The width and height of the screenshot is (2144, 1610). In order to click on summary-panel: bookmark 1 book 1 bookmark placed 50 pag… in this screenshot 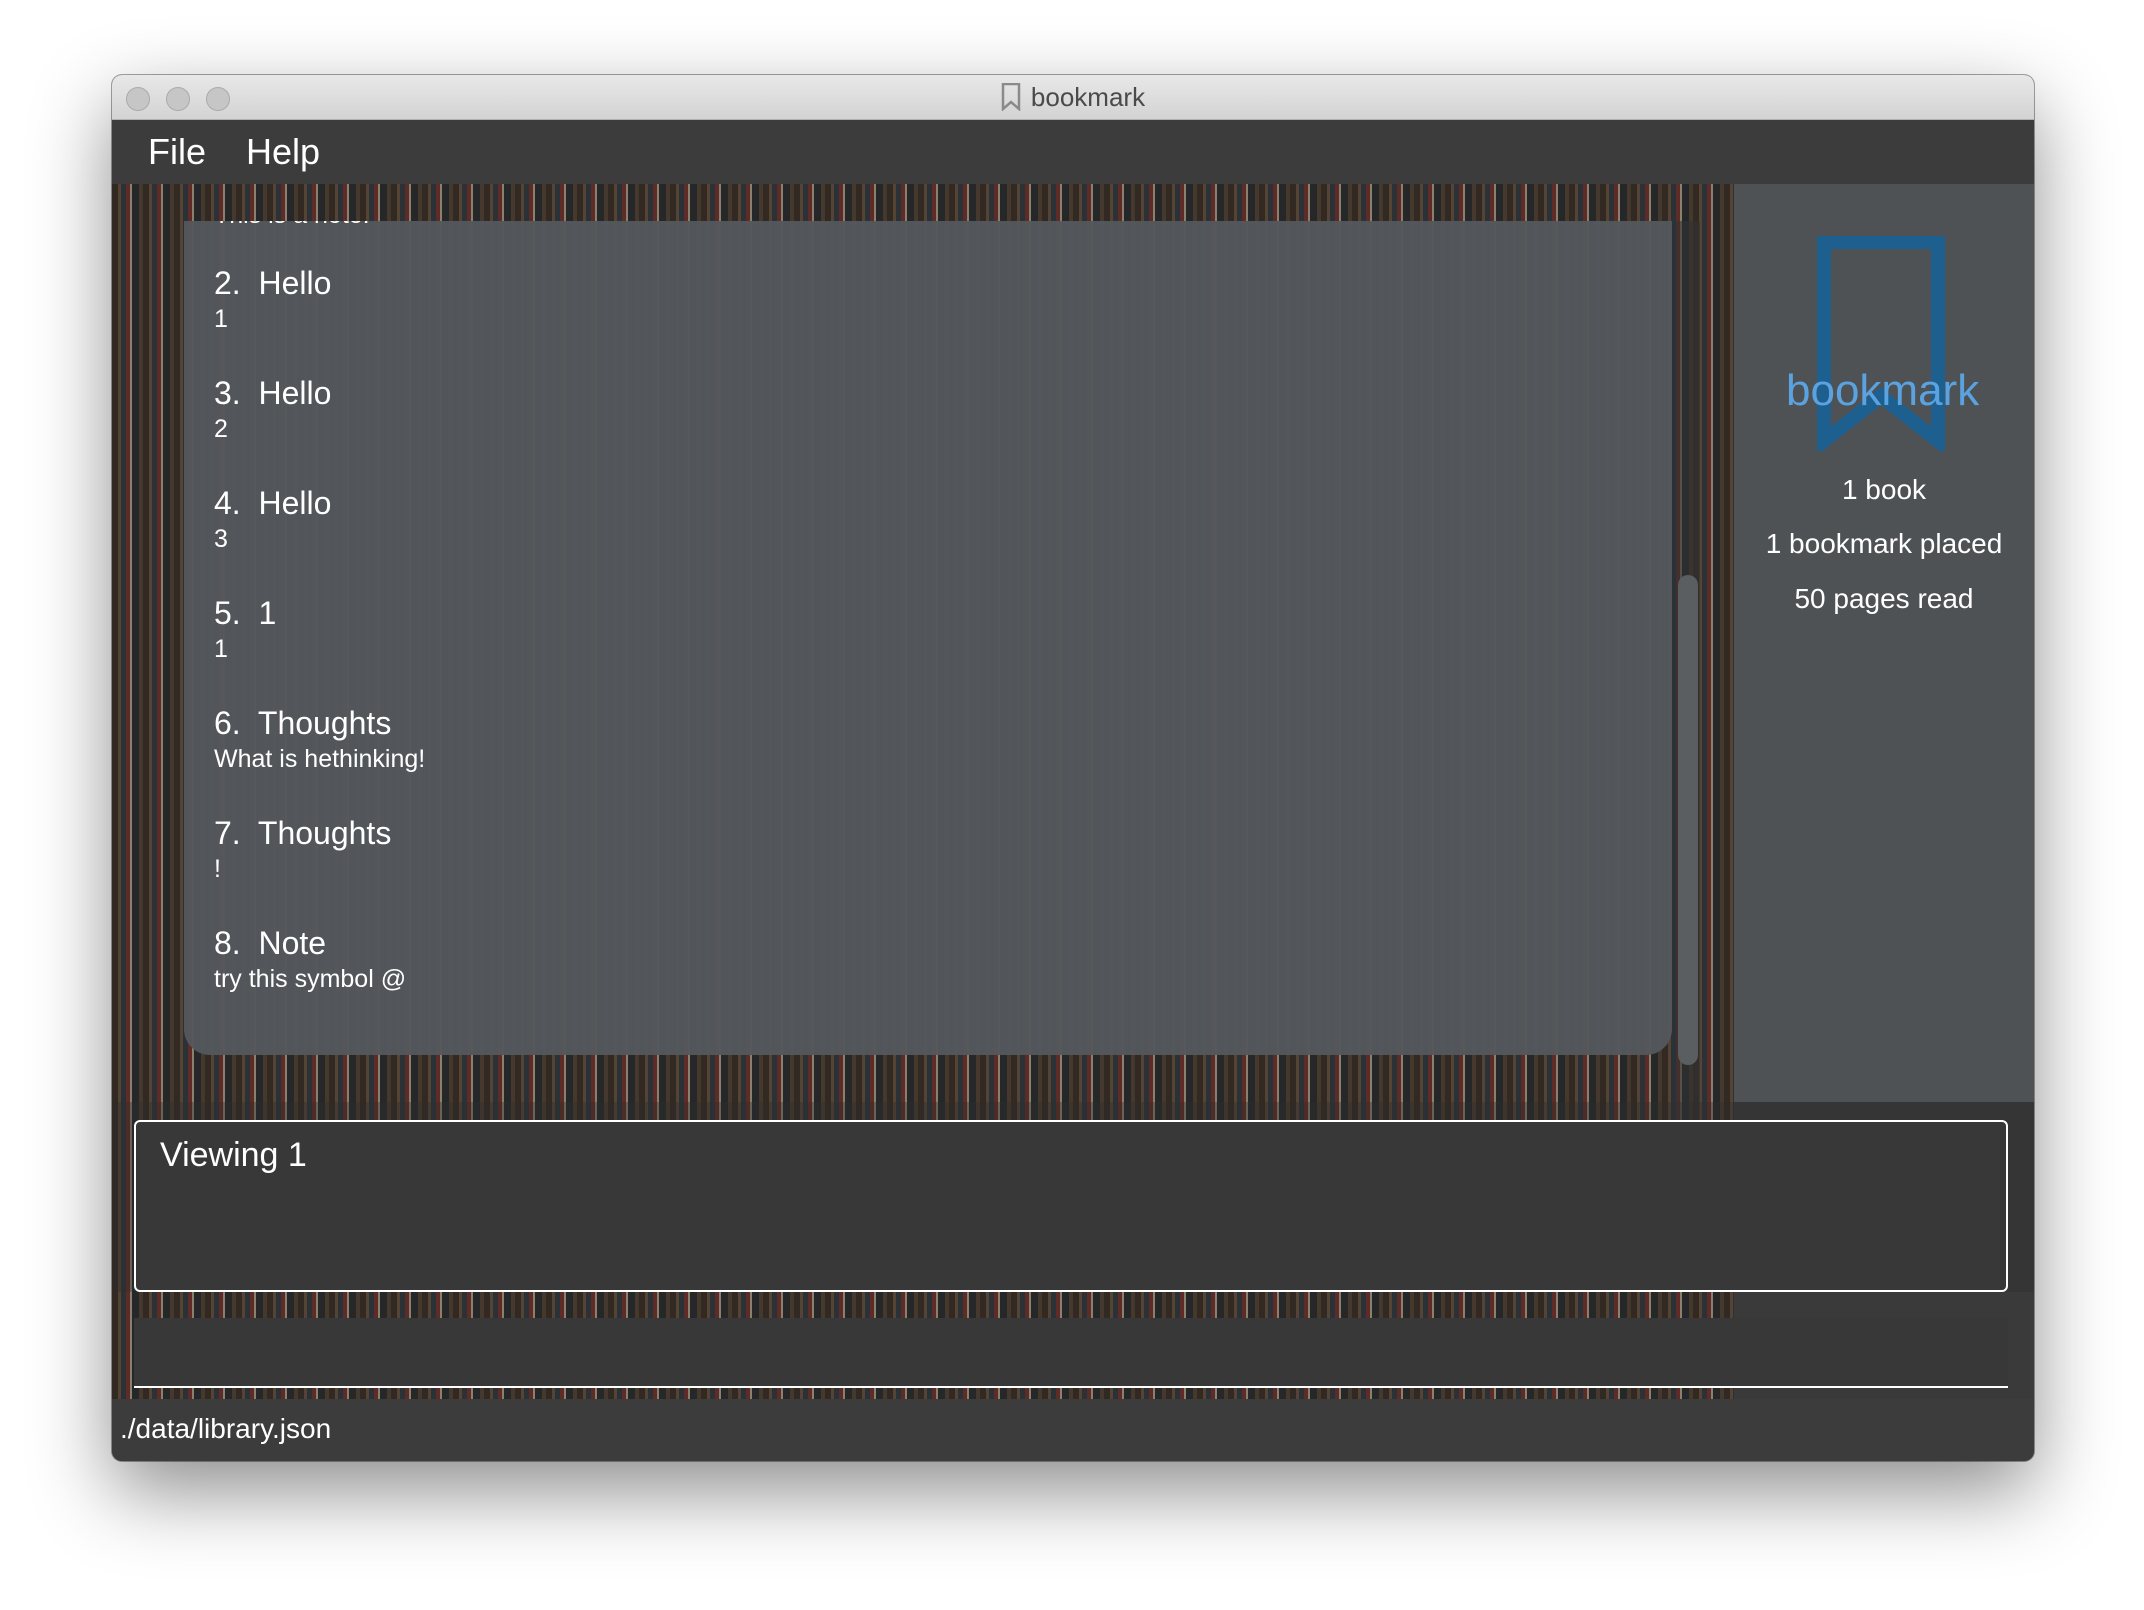, I will do `click(1884, 643)`.